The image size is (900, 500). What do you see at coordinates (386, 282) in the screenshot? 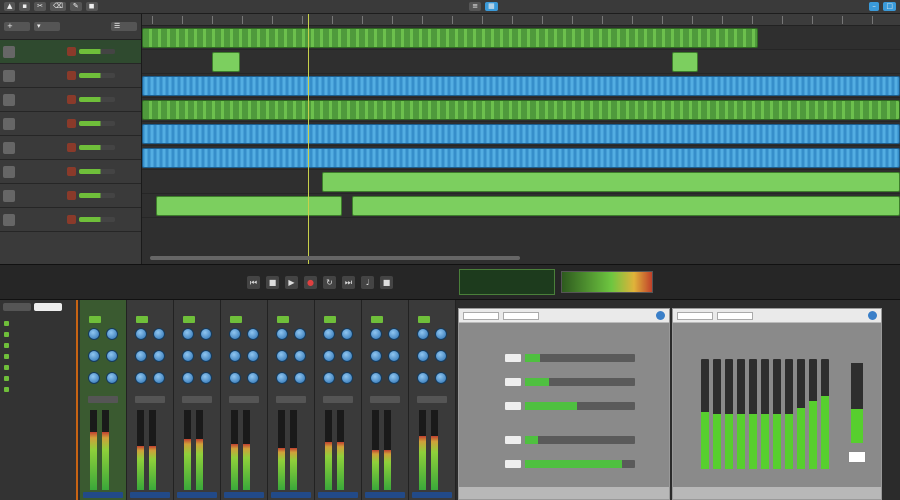
I see `punch-button: ■` at bounding box center [386, 282].